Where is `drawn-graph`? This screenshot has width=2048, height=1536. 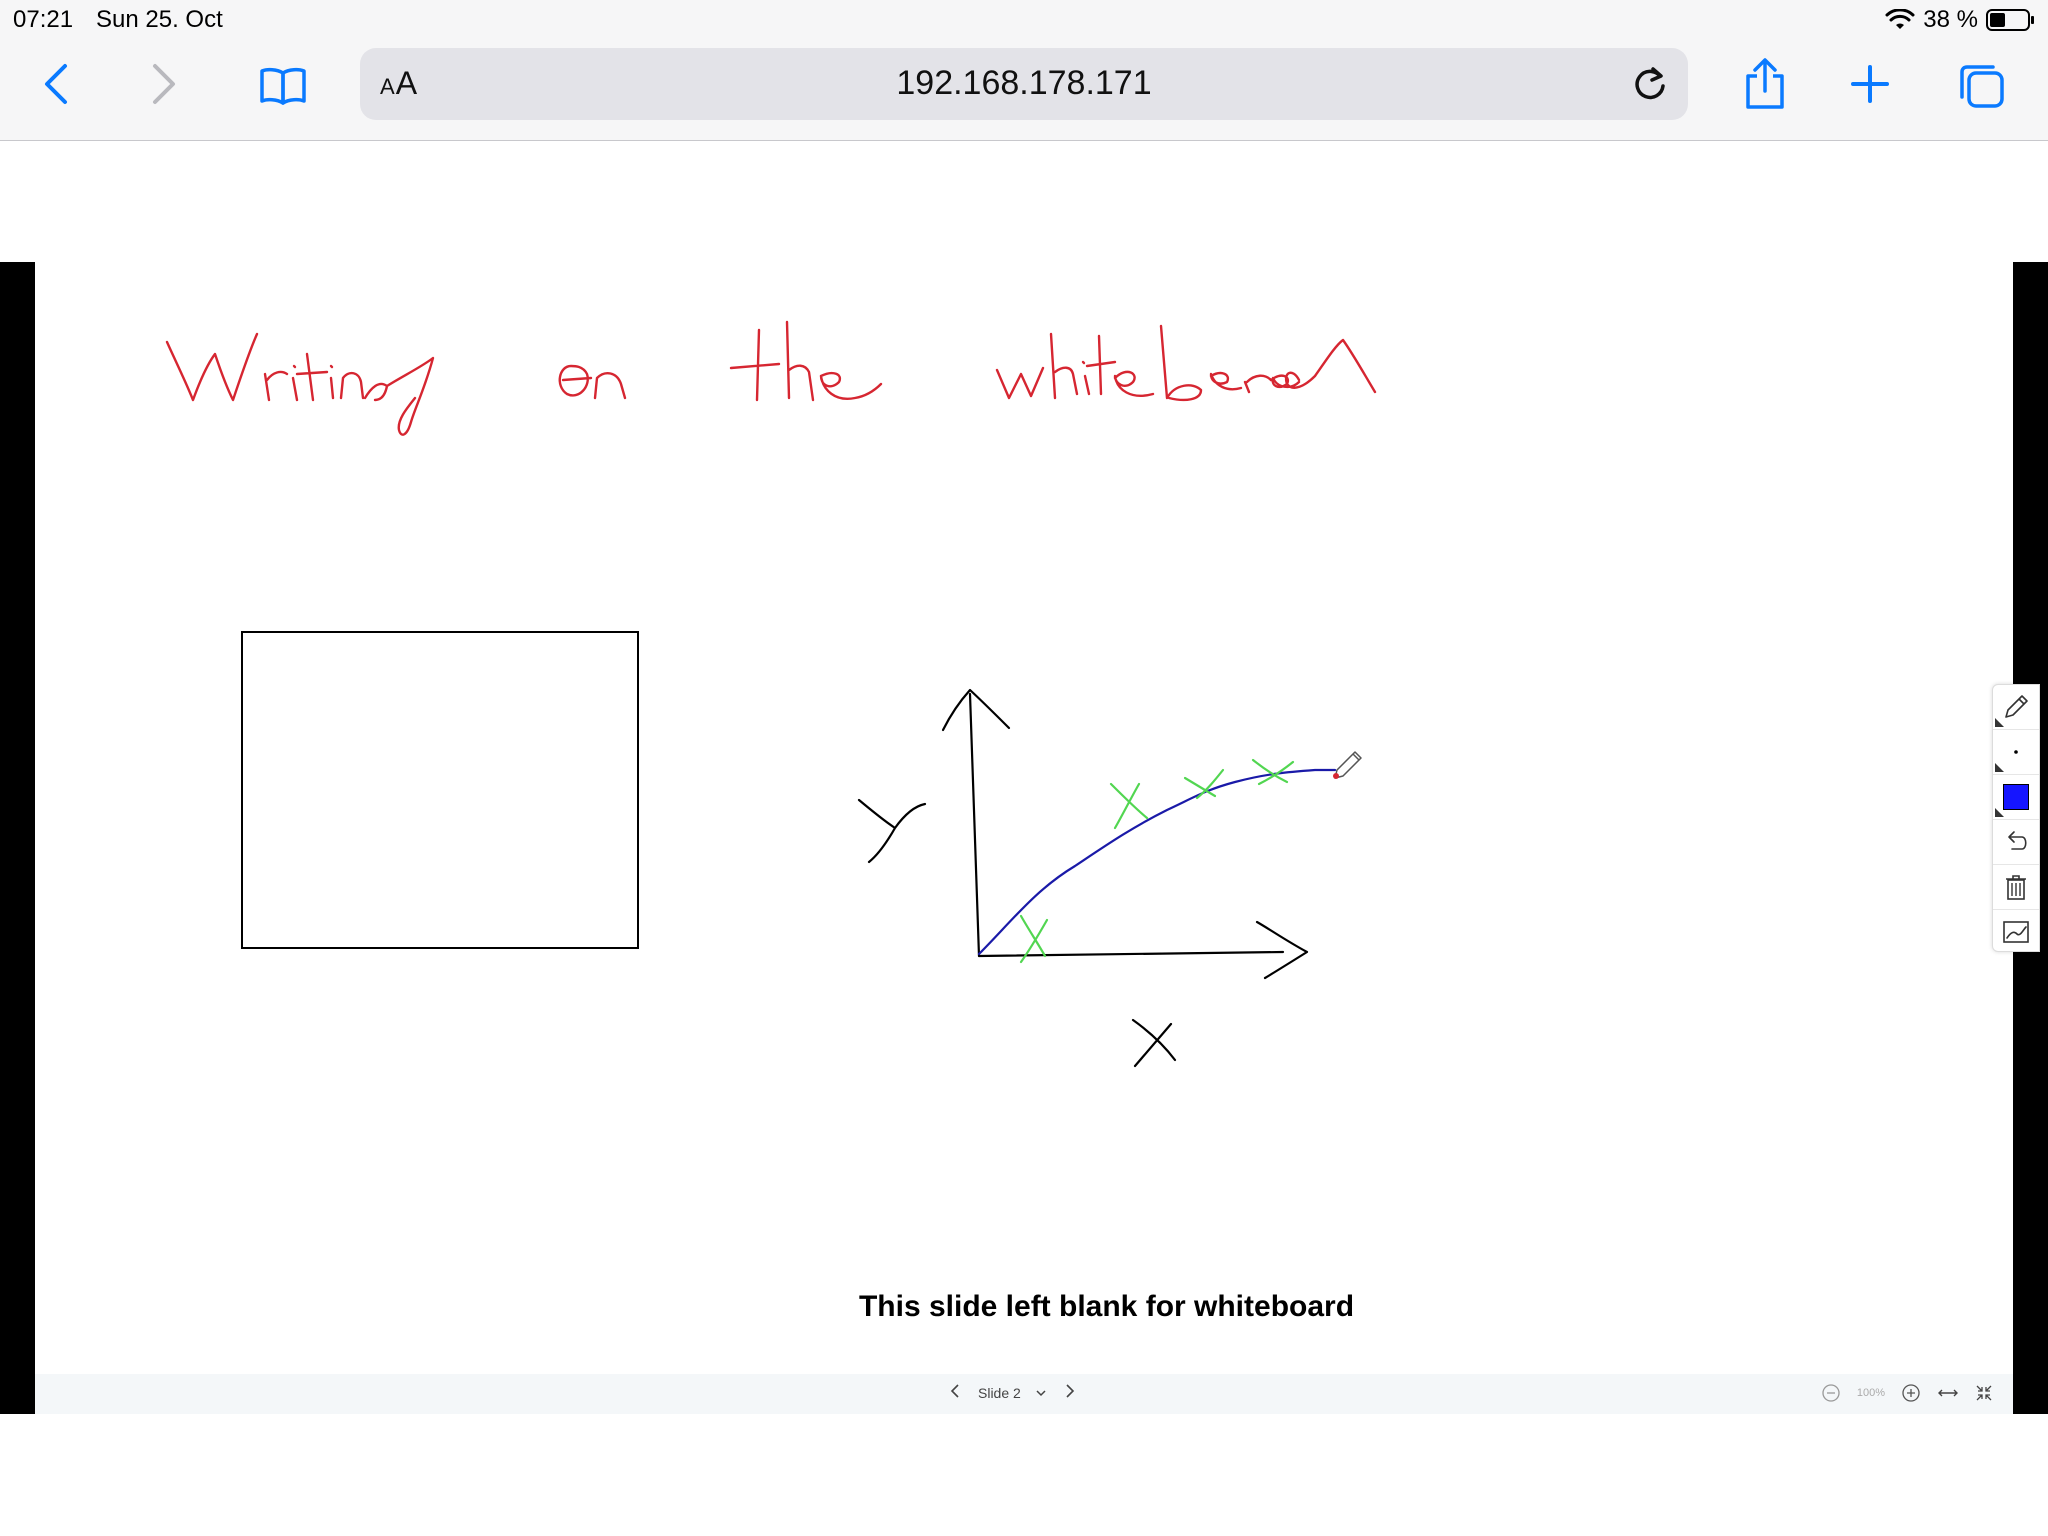 drawn-graph is located at coordinates (1083, 878).